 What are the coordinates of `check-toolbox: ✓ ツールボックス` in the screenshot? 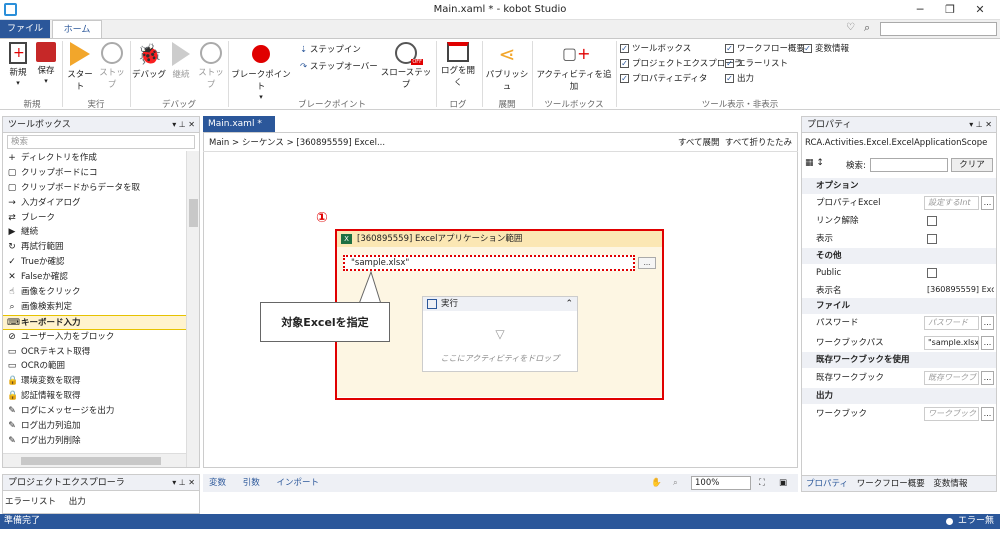 It's located at (655, 48).